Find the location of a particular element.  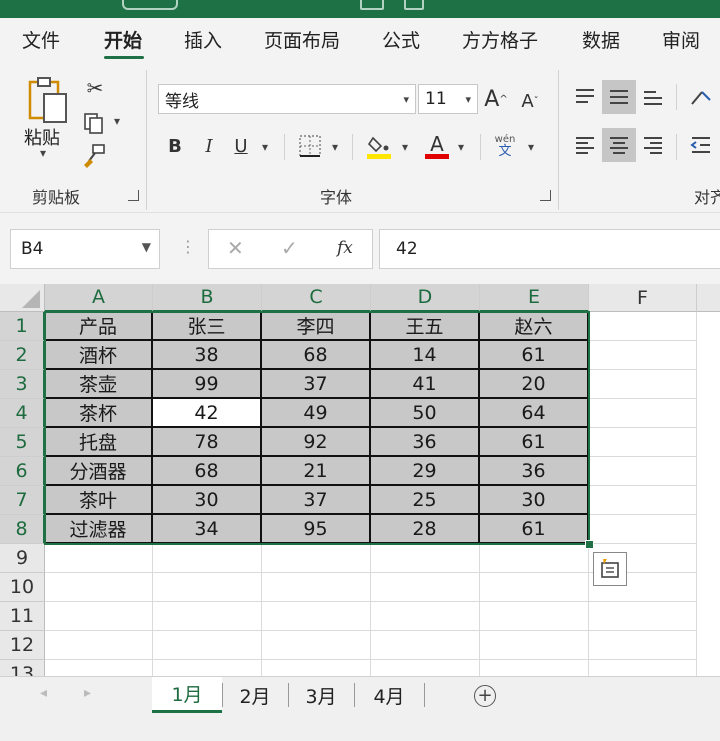

cell-b12 is located at coordinates (207, 645).